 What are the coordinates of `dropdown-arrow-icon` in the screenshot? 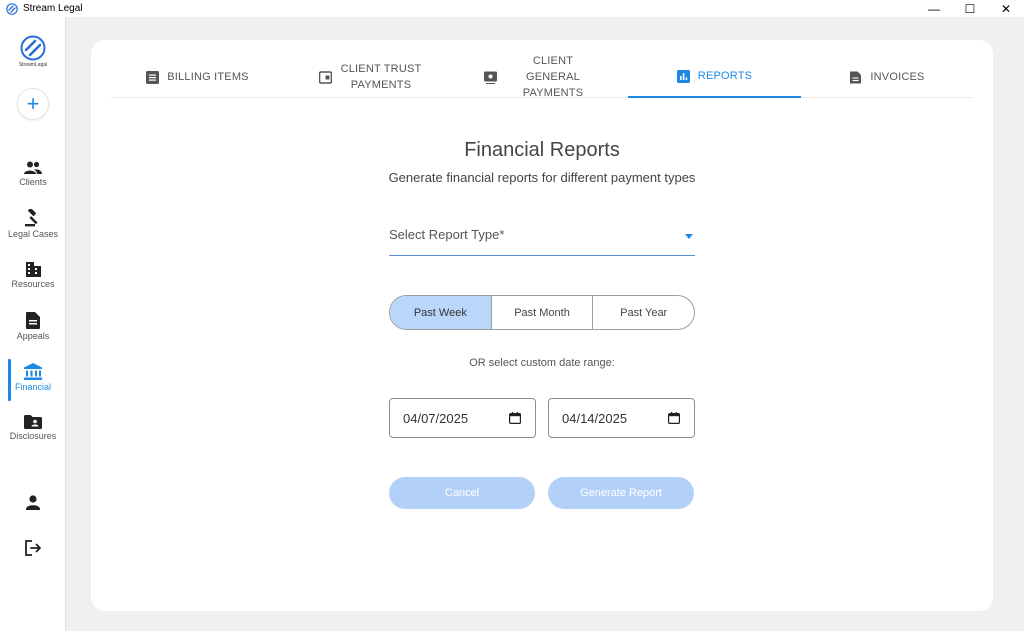 It's located at (689, 236).